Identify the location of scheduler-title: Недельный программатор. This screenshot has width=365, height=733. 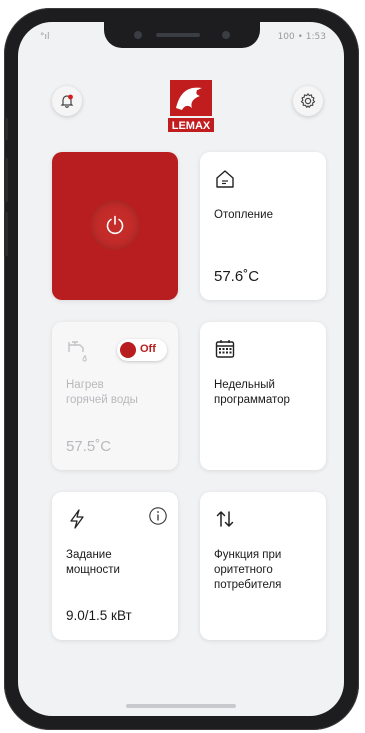
(252, 392).